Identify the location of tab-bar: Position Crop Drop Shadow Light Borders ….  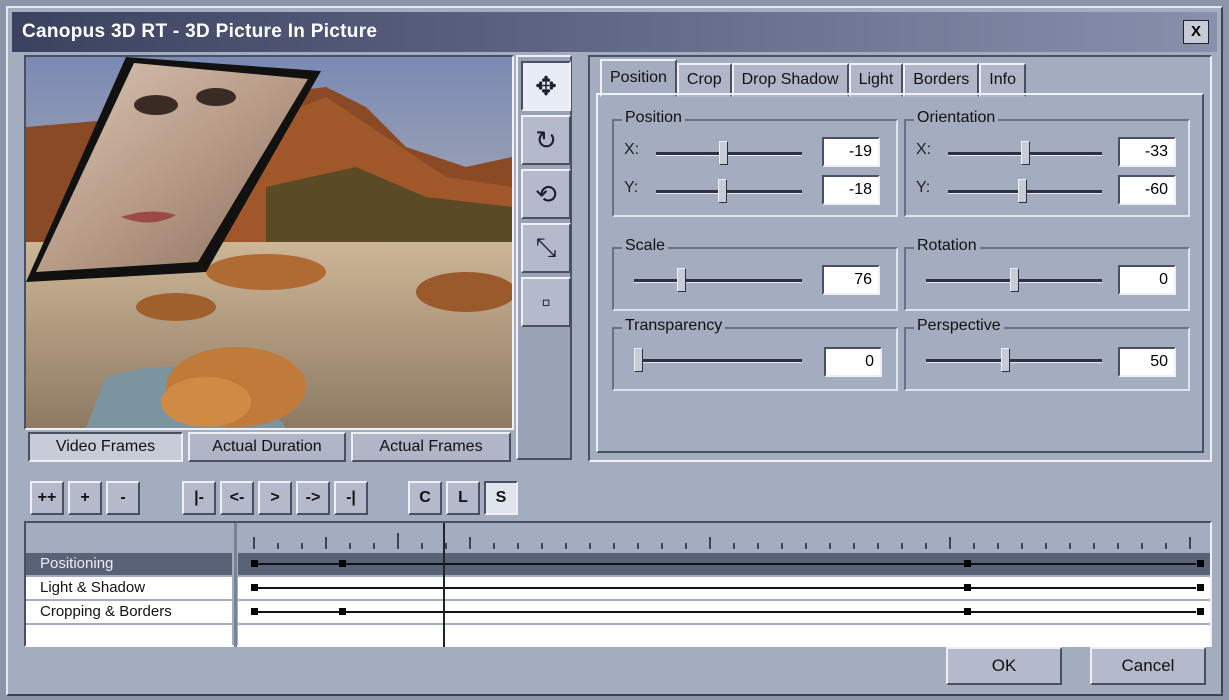
(813, 78).